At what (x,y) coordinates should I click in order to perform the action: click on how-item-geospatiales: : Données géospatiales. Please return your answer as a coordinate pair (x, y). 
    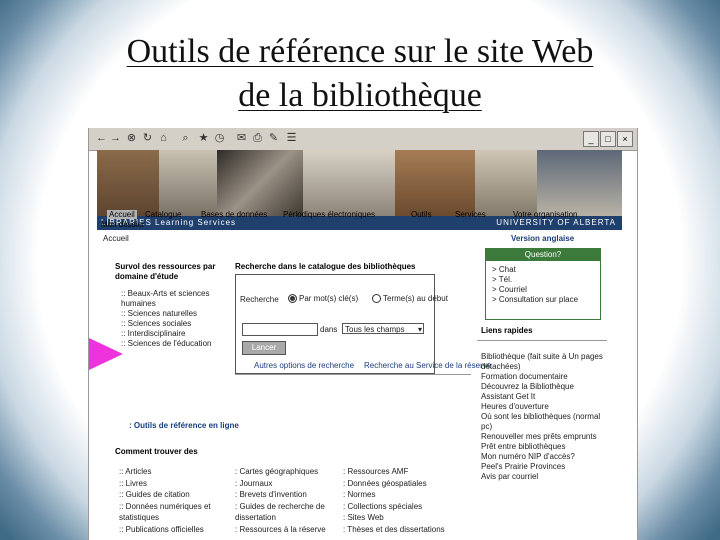
    Looking at the image, I should click on (398, 484).